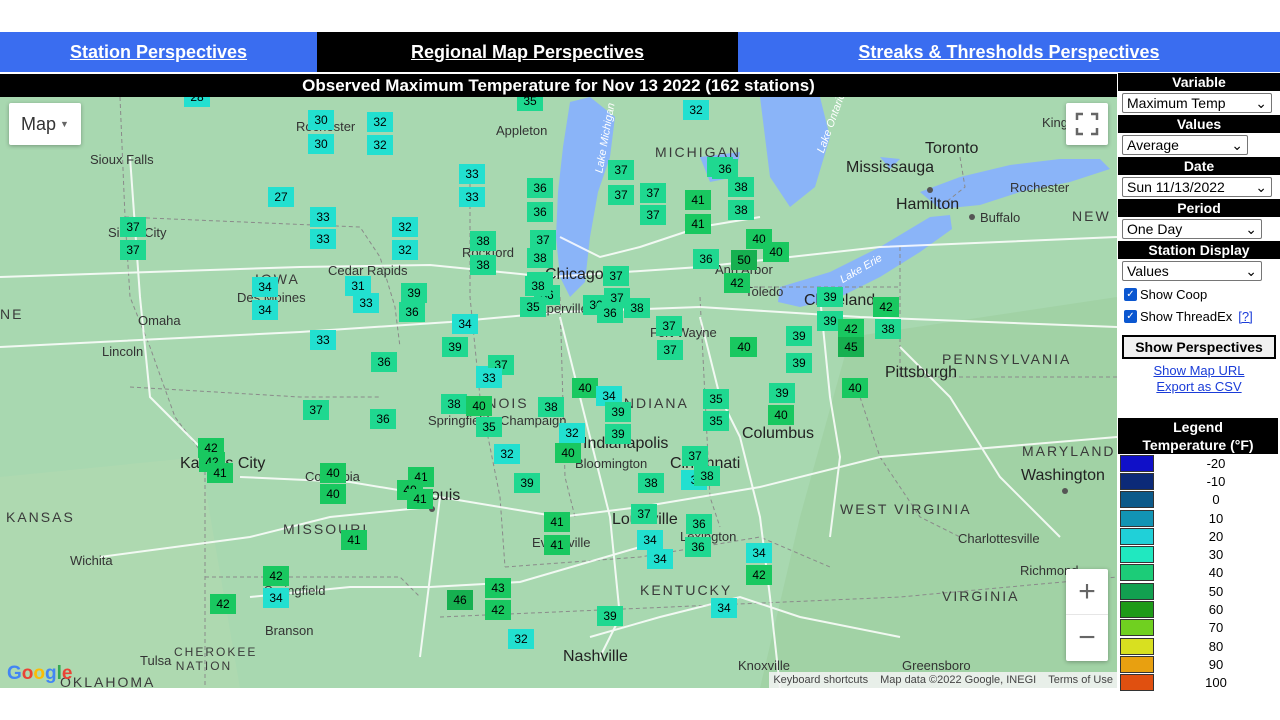 This screenshot has width=1280, height=720. I want to click on values-select: Average ⌄, so click(1185, 145).